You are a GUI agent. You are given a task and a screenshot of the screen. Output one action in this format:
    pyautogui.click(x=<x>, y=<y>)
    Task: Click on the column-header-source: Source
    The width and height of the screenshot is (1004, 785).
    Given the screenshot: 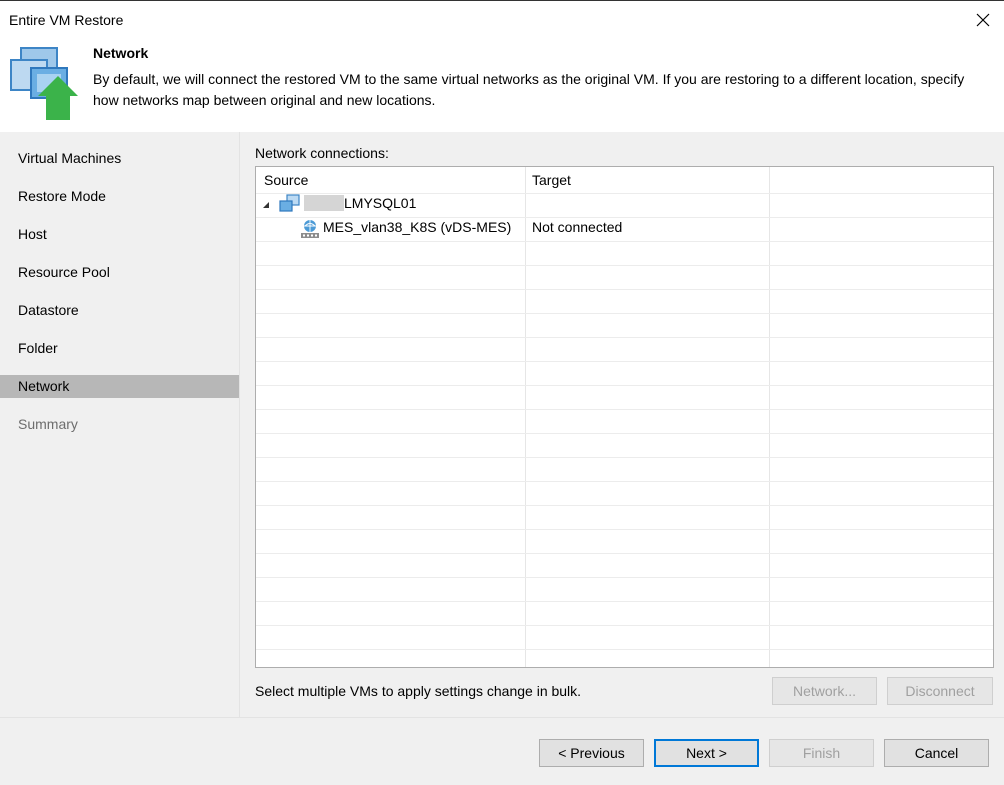 What is the action you would take?
    pyautogui.click(x=286, y=180)
    